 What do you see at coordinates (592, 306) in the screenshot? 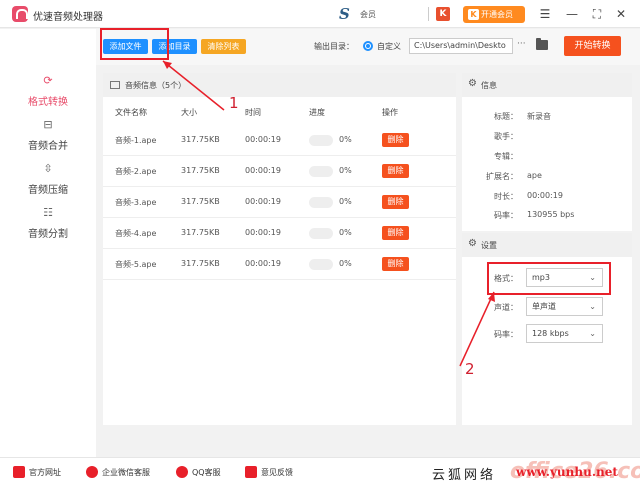
I see `chevron-down-icon: ⌄` at bounding box center [592, 306].